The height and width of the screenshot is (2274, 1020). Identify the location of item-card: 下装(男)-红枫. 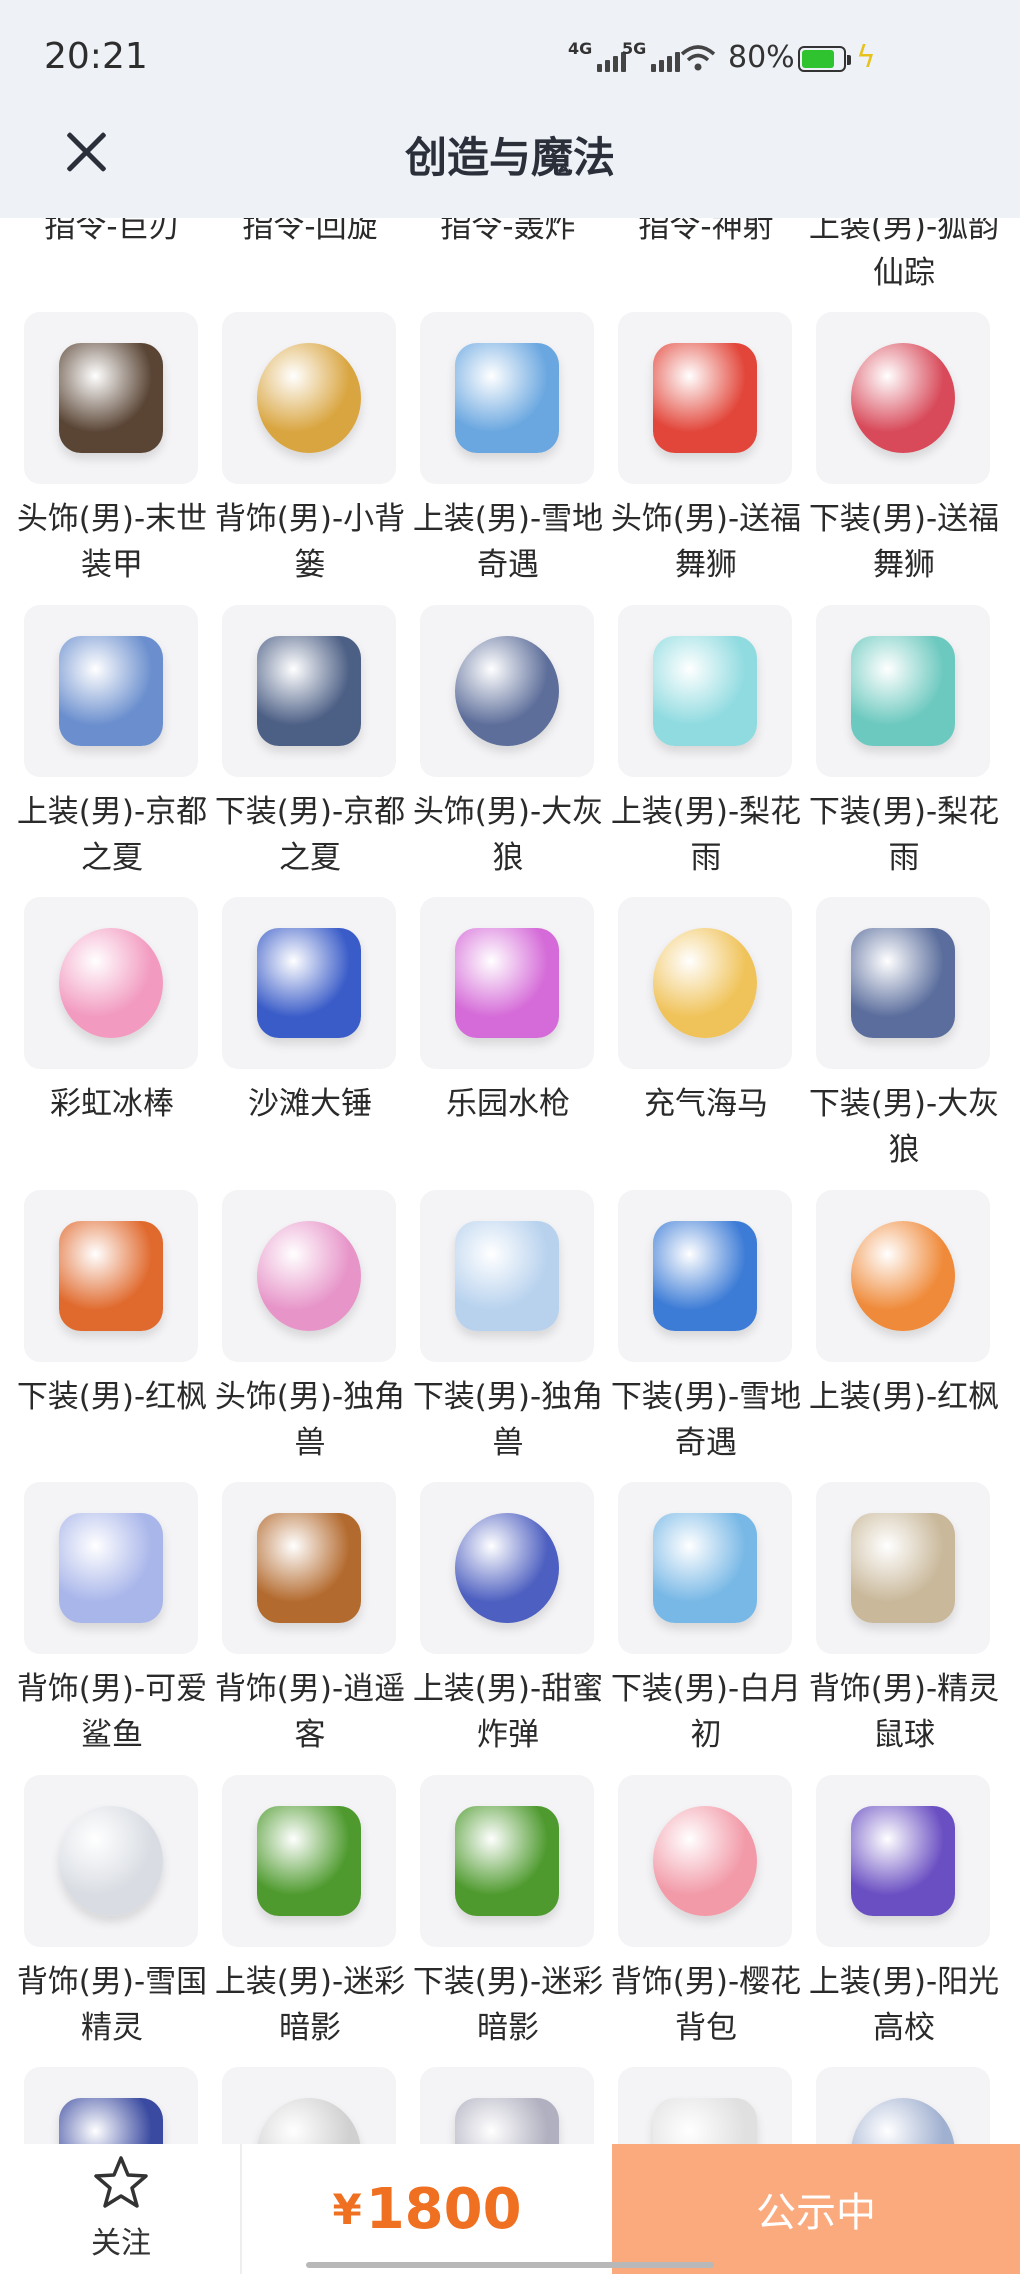
(112, 1335).